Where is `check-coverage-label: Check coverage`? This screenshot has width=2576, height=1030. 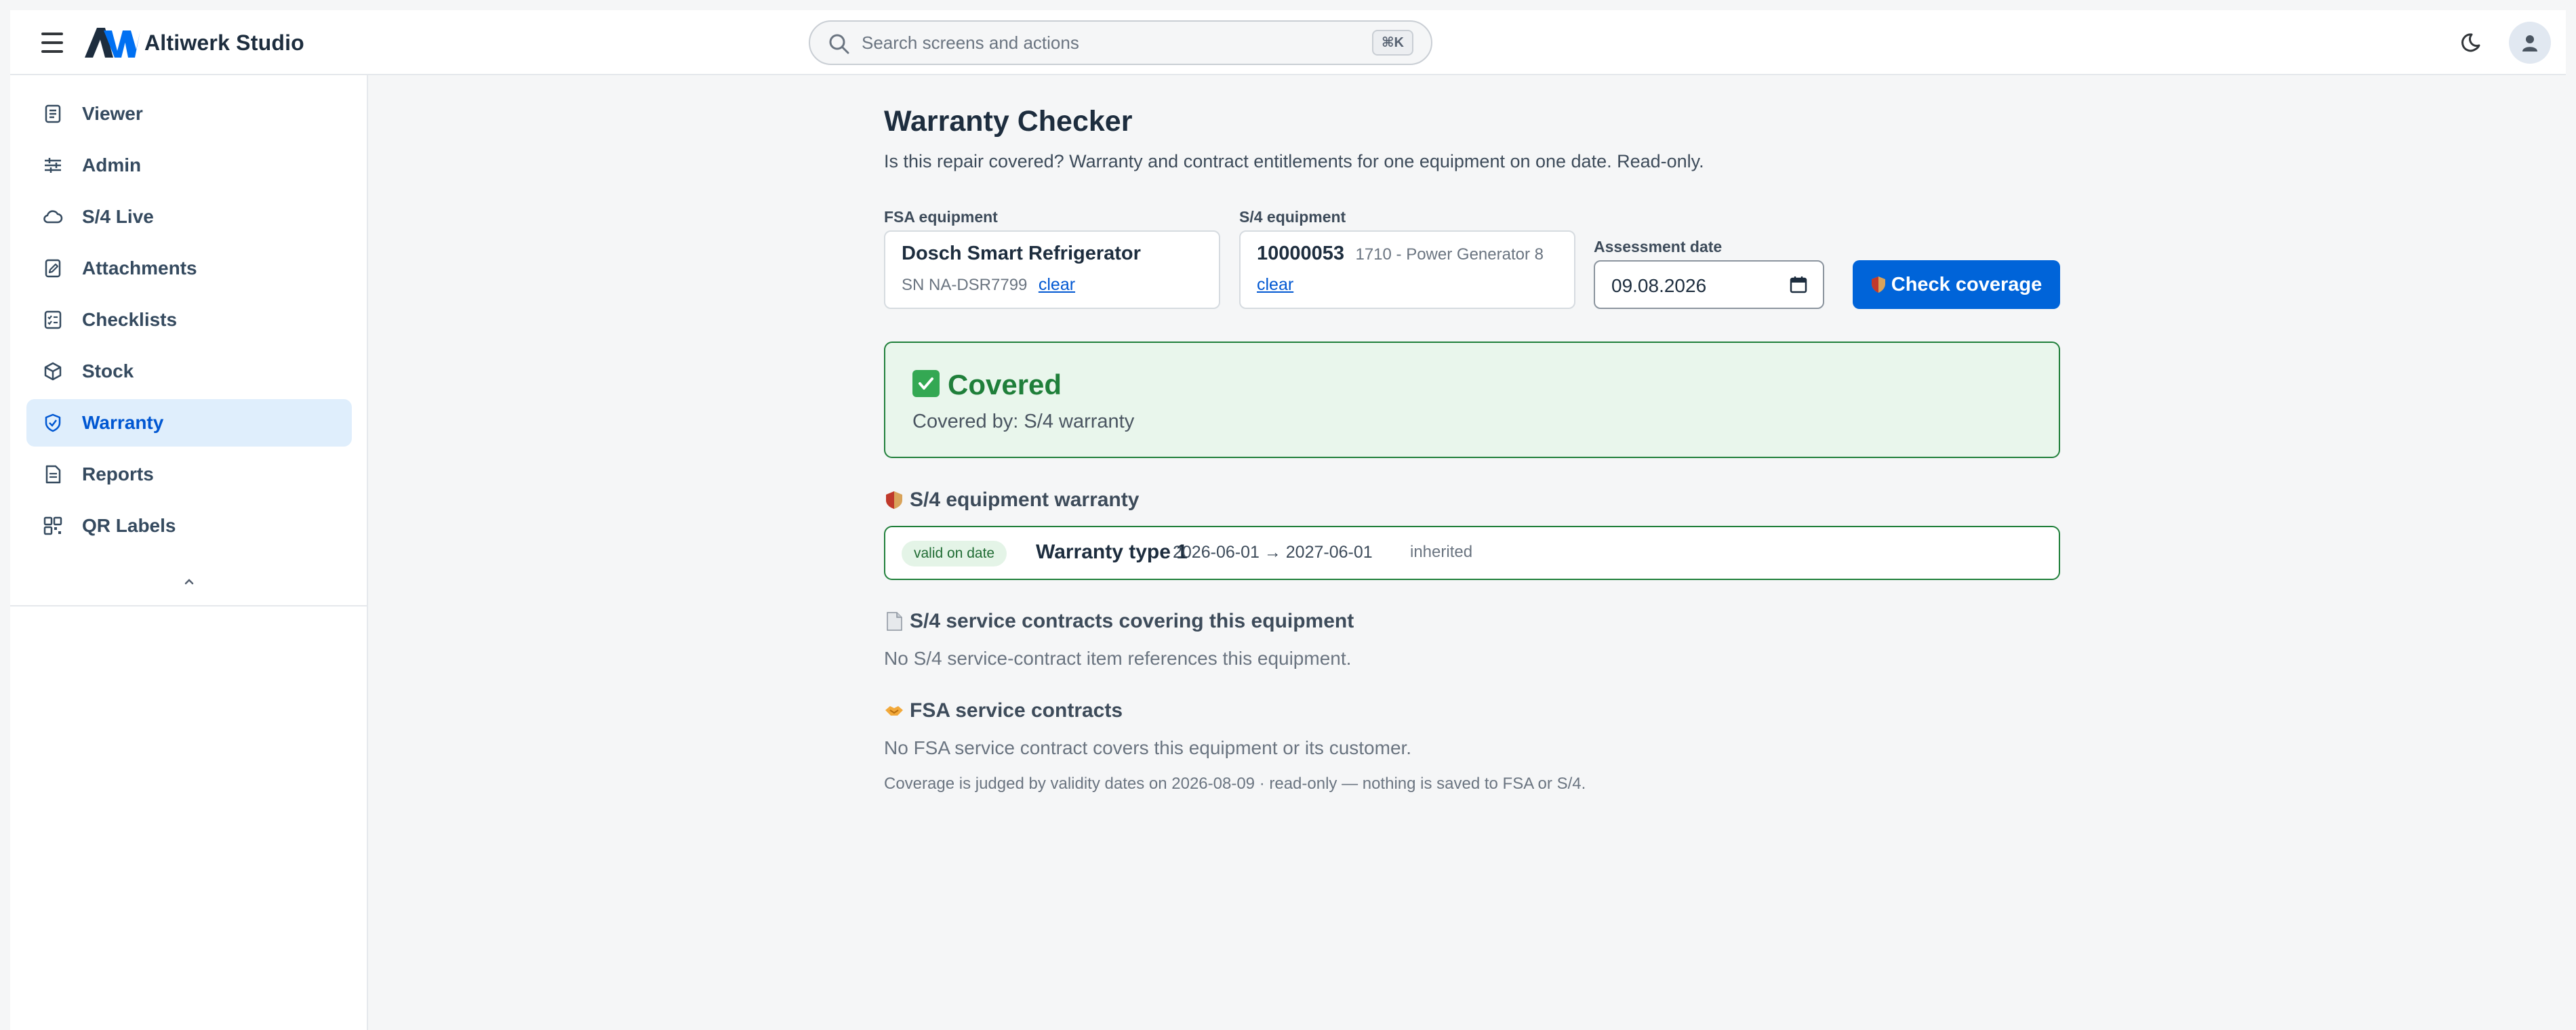 check-coverage-label: Check coverage is located at coordinates (1966, 284).